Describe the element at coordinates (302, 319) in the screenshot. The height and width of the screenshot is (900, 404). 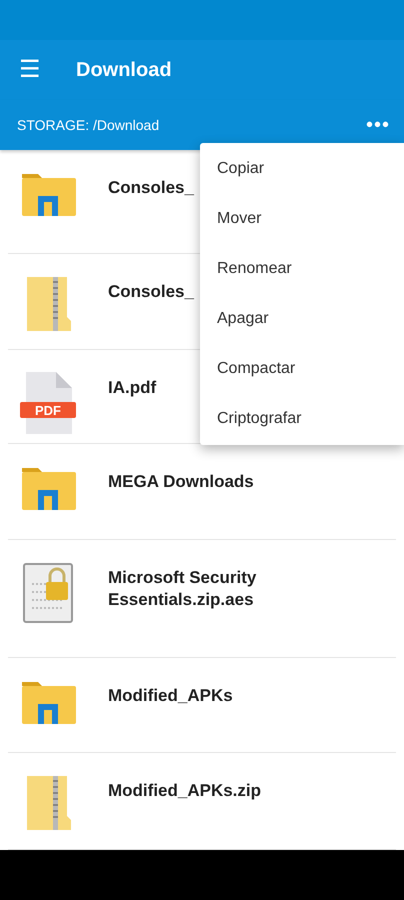
I see `menu-item: Apagar` at that location.